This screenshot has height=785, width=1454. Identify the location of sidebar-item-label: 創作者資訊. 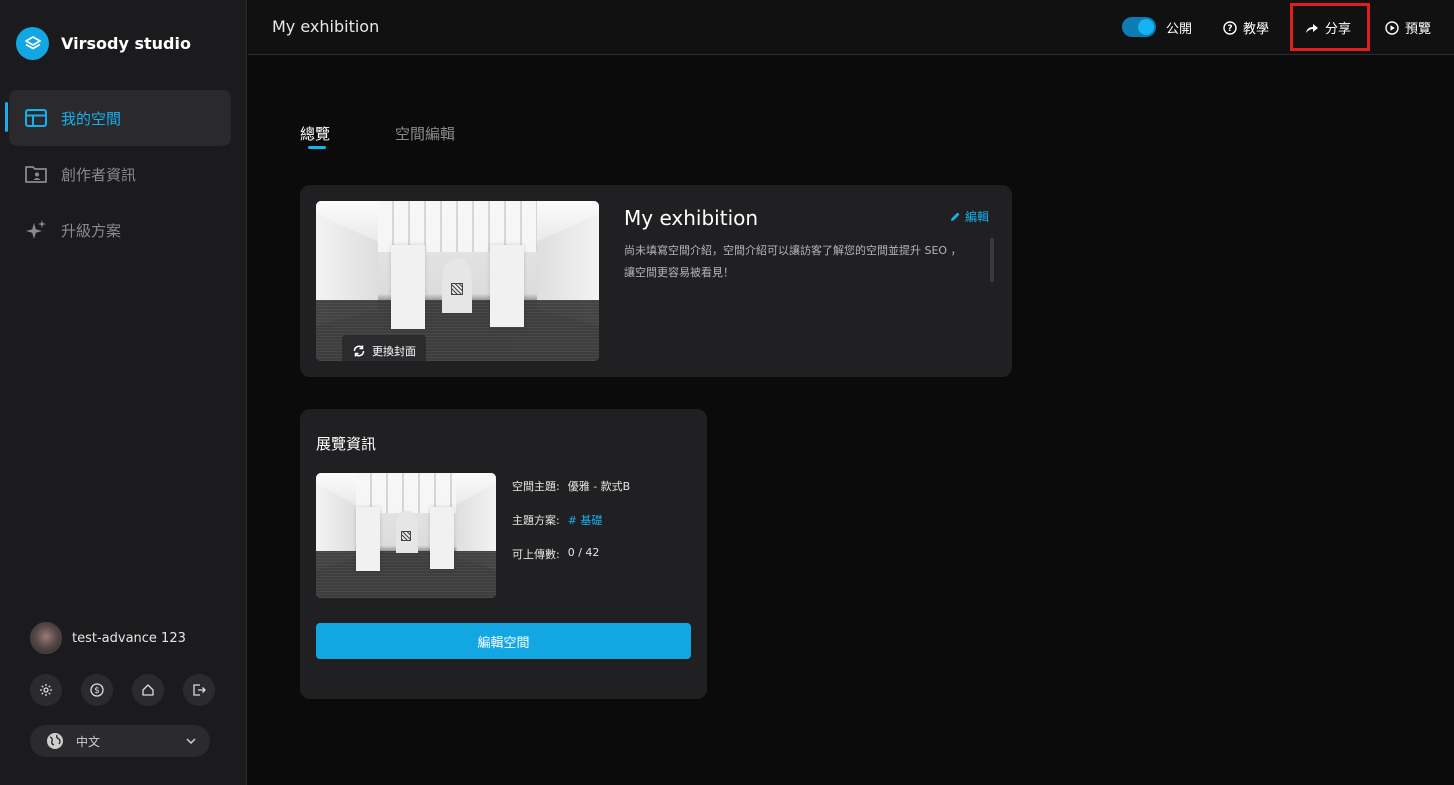
(99, 174).